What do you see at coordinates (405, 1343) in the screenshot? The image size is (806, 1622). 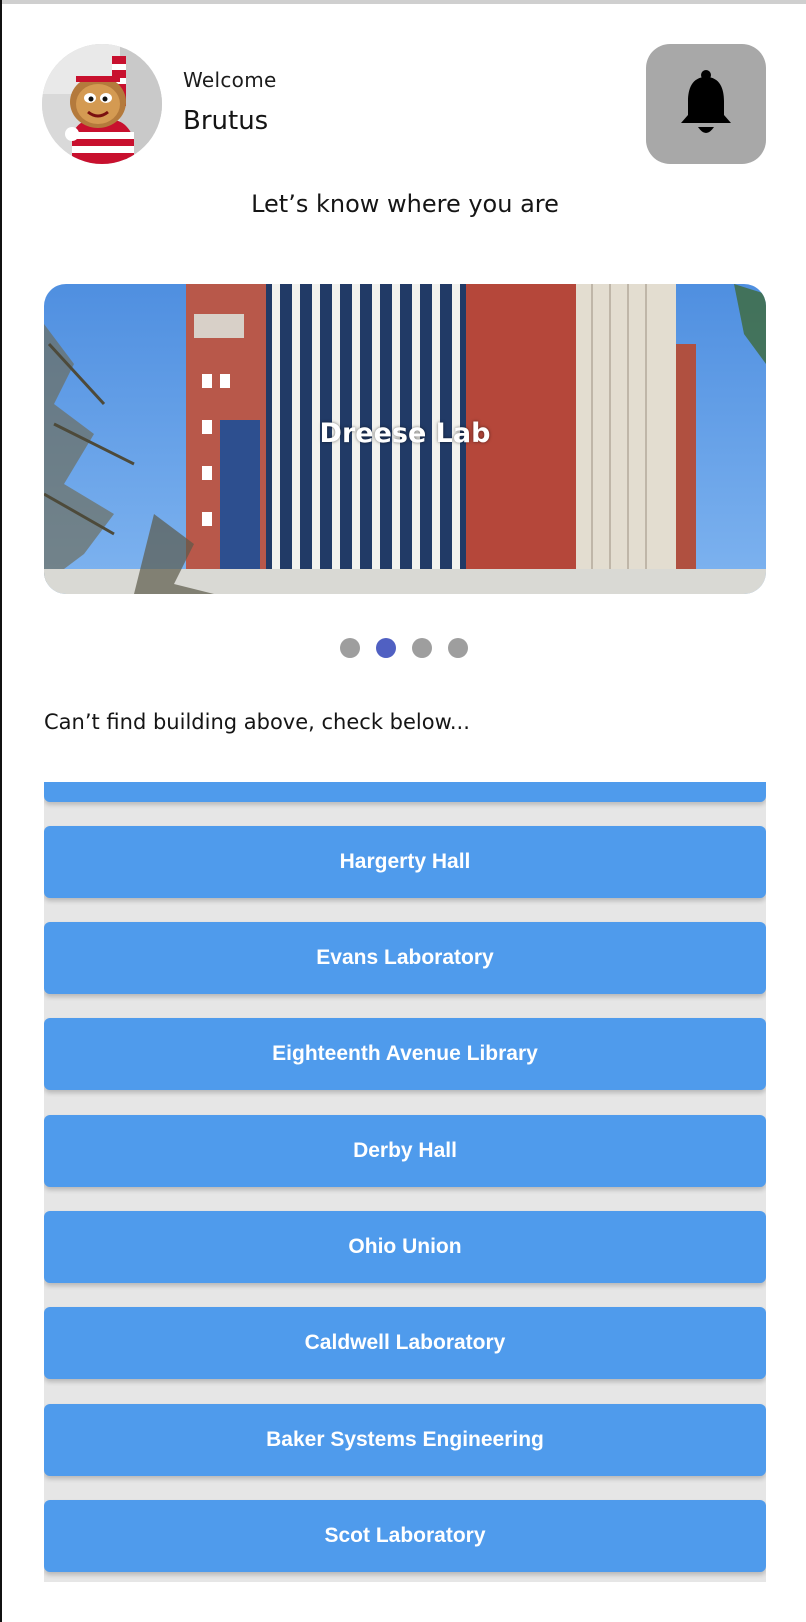 I see `building-button: Caldwell Laboratory` at bounding box center [405, 1343].